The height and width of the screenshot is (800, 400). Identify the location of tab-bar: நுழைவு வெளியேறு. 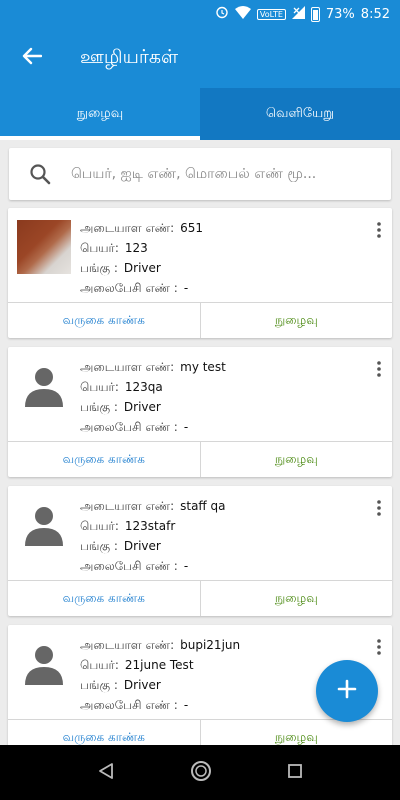
(200, 114).